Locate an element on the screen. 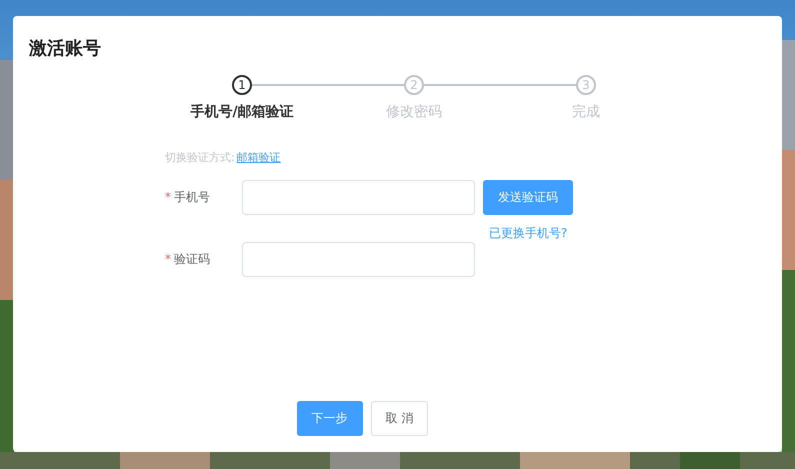 The height and width of the screenshot is (469, 795). step-label: 完成 is located at coordinates (586, 112).